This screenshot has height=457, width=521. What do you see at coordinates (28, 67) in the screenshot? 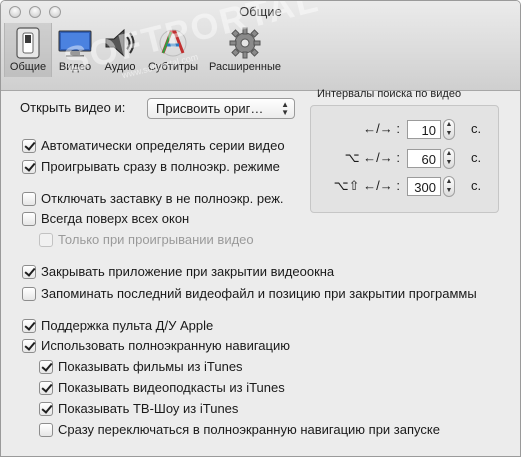
I see `tab-general-label: Общие` at bounding box center [28, 67].